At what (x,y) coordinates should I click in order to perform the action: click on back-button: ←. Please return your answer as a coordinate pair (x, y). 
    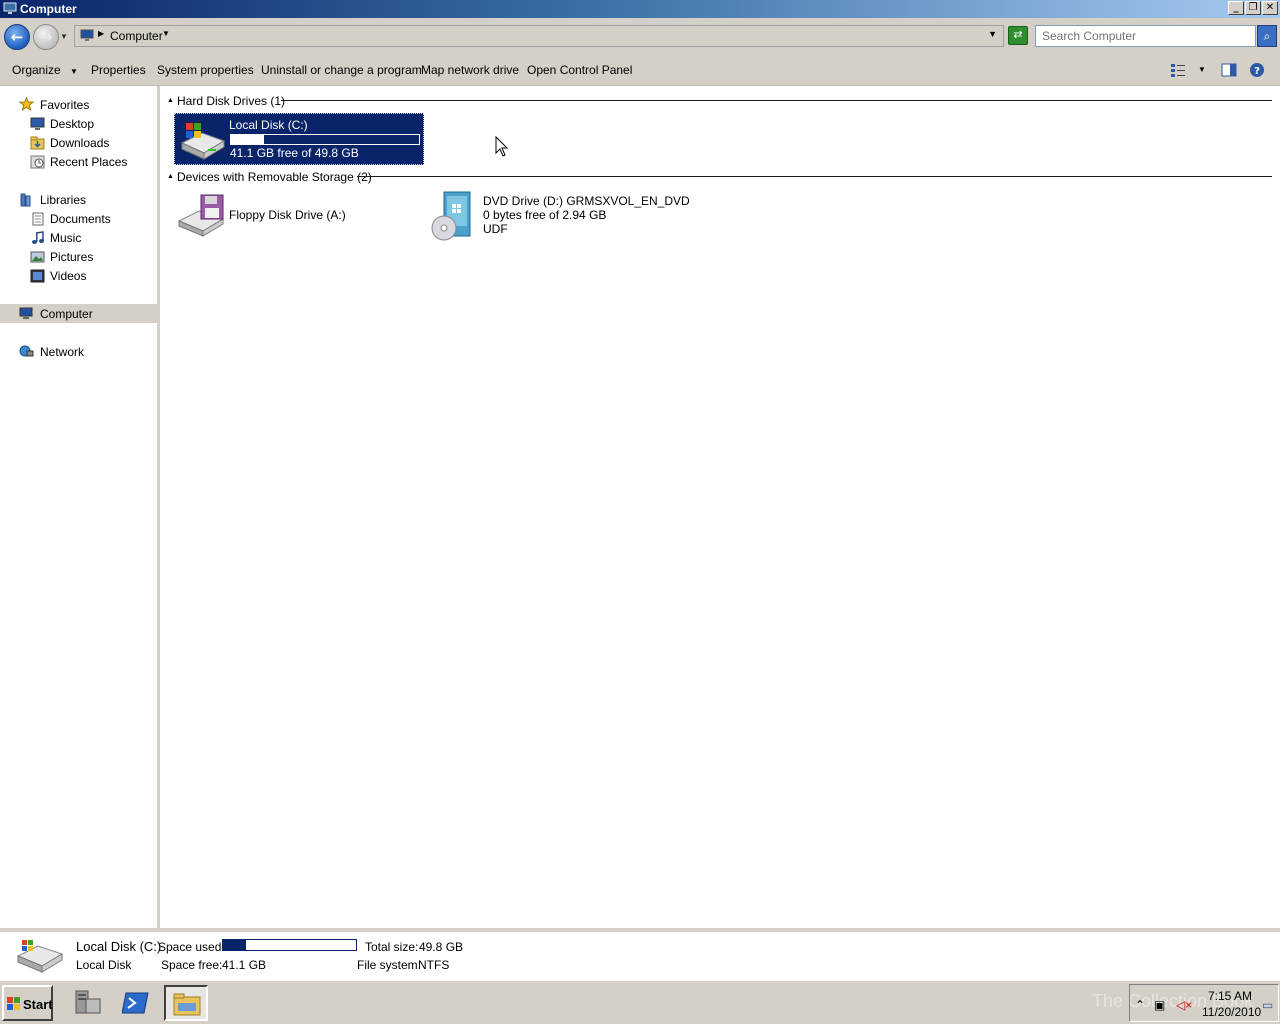
    Looking at the image, I should click on (17, 37).